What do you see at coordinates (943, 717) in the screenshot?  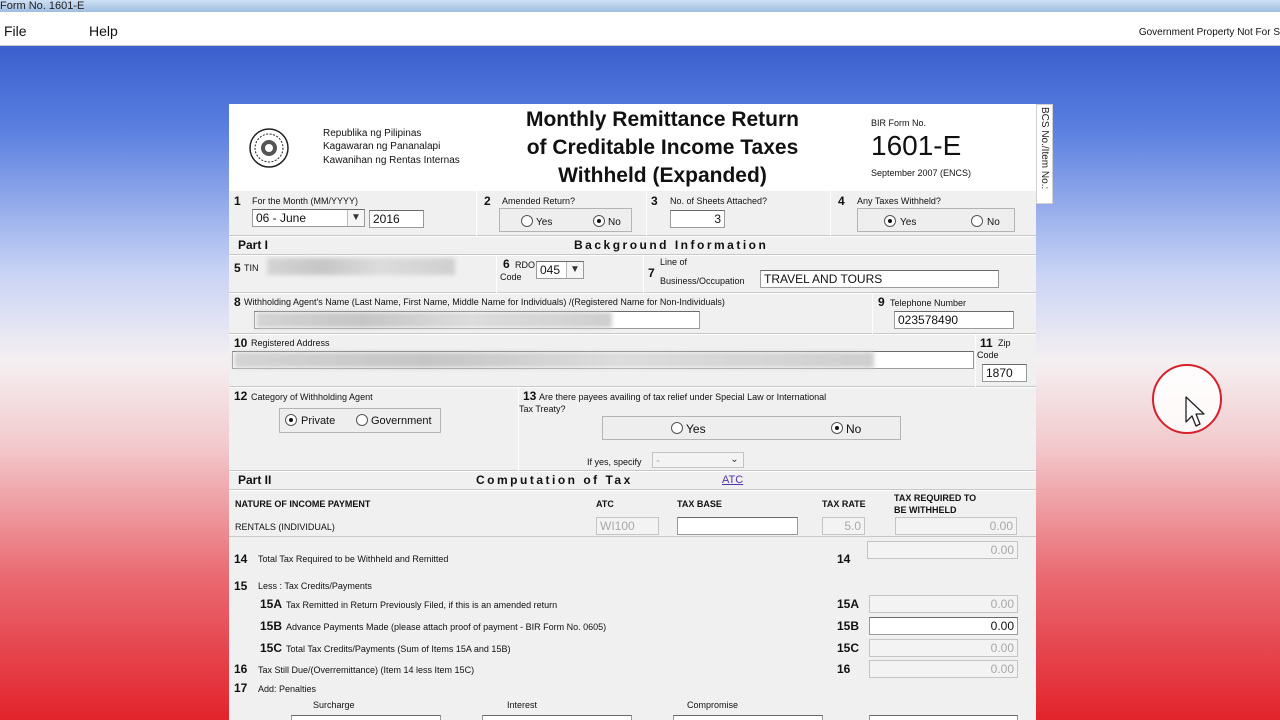 I see `penalties-total-input` at bounding box center [943, 717].